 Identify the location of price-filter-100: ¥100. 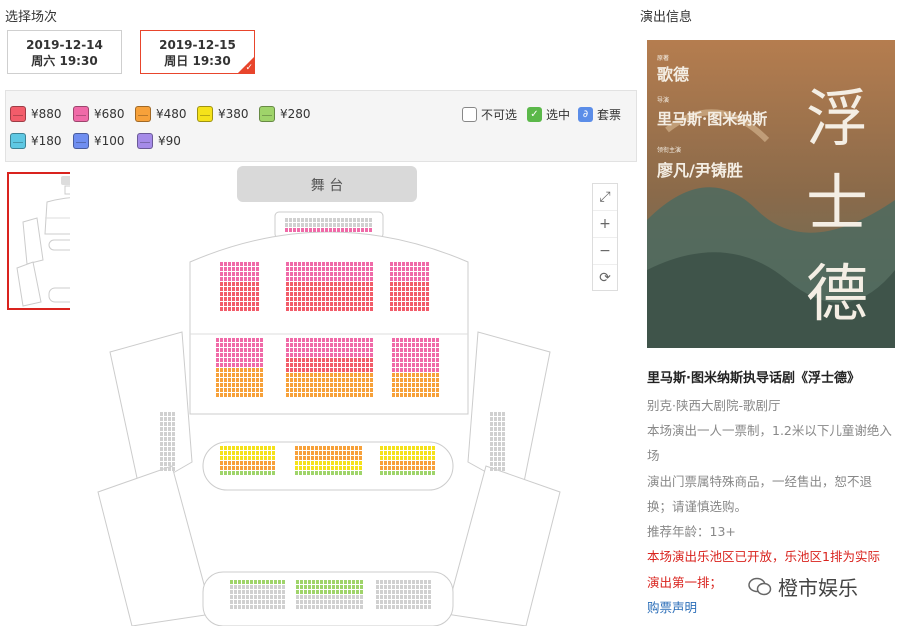
(99, 141).